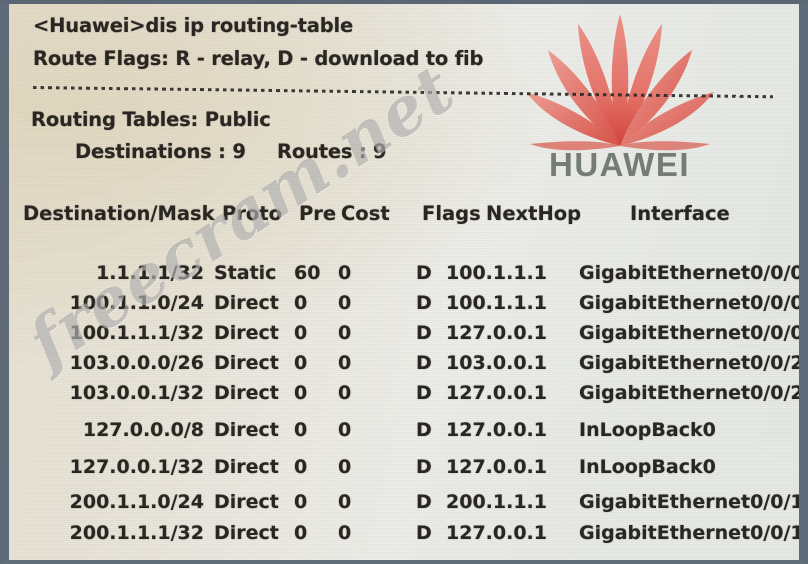 Image resolution: width=808 pixels, height=564 pixels. I want to click on cell-destination: 127.0.0.1/32, so click(136, 467).